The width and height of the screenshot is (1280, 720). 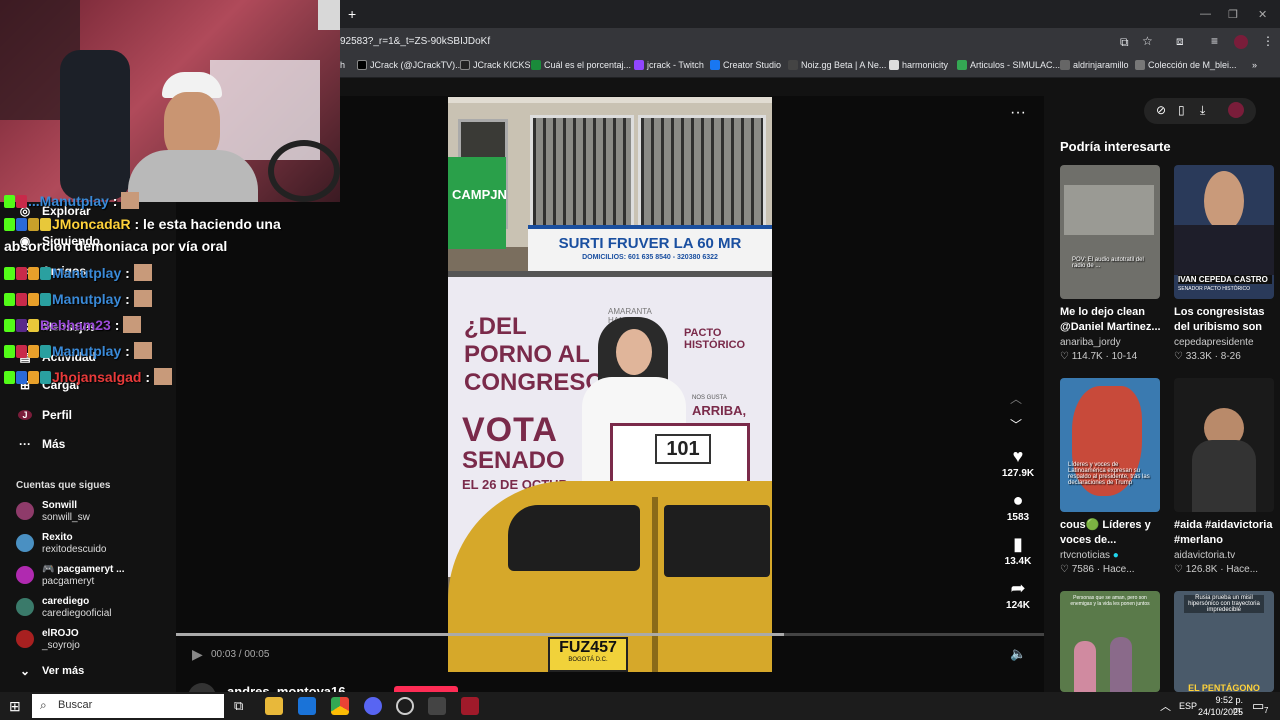 What do you see at coordinates (1016, 424) in the screenshot?
I see `chevron-down-icon: ﹀` at bounding box center [1016, 424].